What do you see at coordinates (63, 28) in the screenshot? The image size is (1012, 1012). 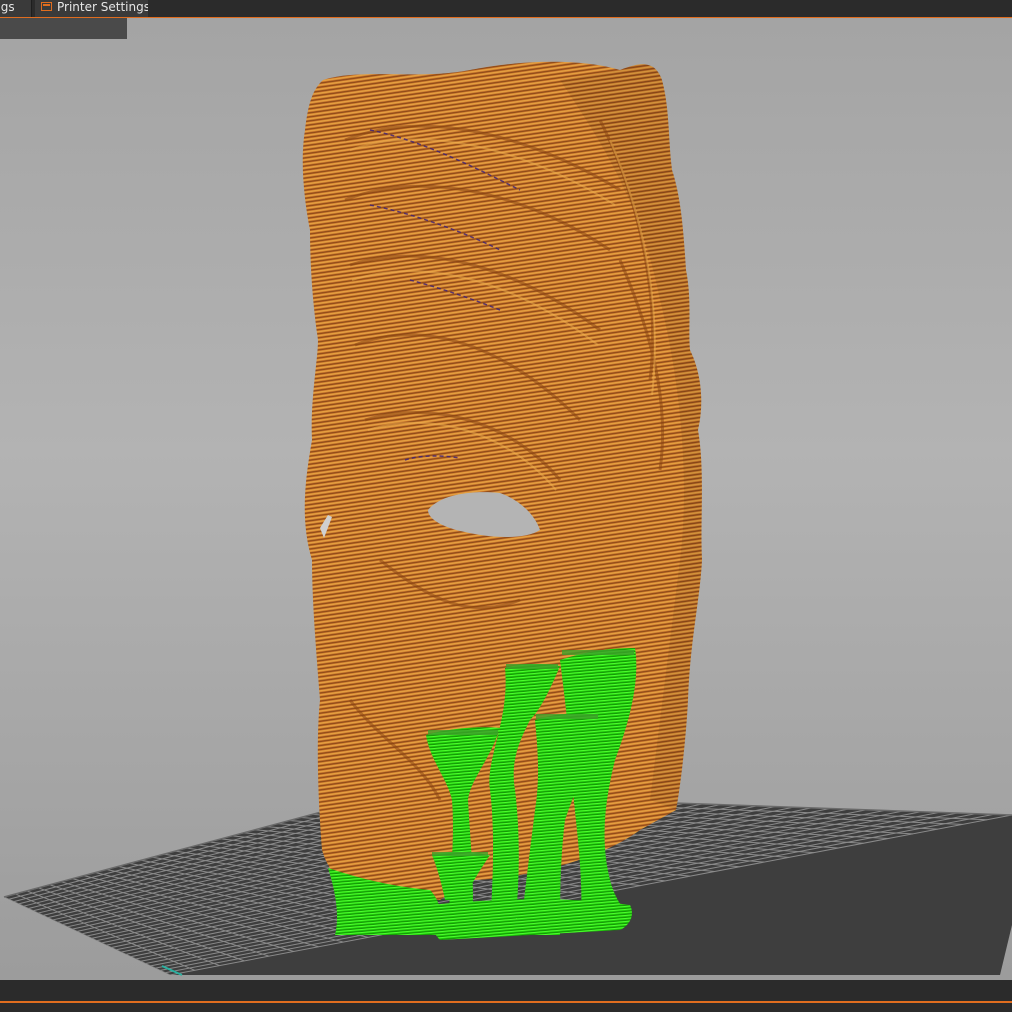 I see `viewport-toolbar-strip` at bounding box center [63, 28].